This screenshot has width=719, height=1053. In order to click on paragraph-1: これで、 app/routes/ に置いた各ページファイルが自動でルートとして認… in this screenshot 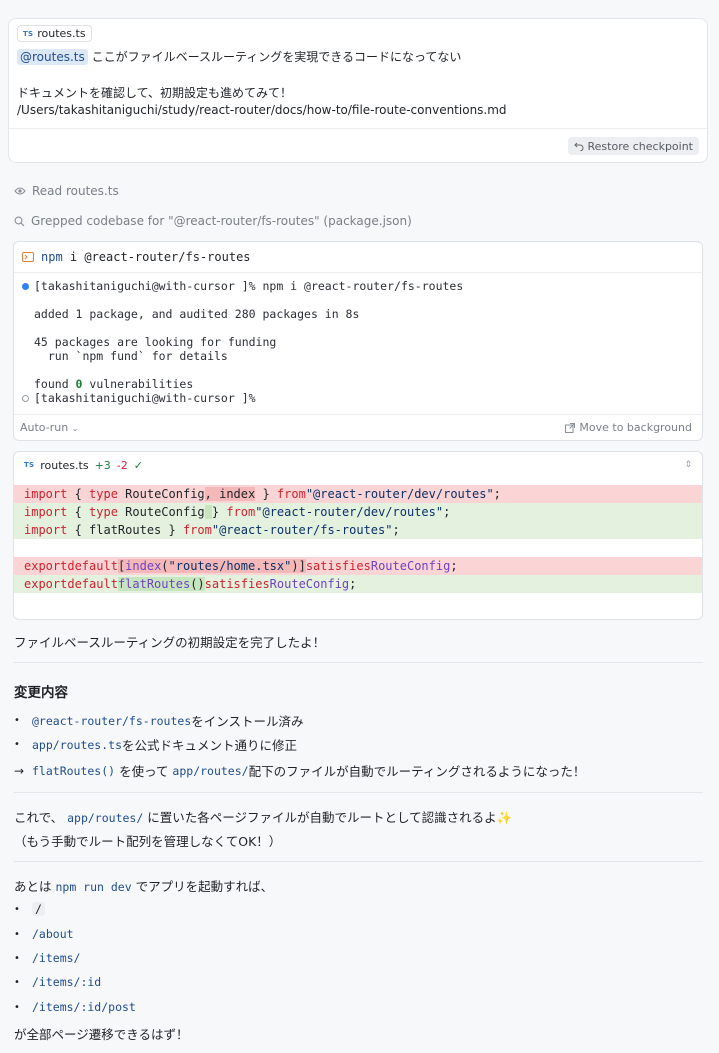, I will do `click(263, 816)`.